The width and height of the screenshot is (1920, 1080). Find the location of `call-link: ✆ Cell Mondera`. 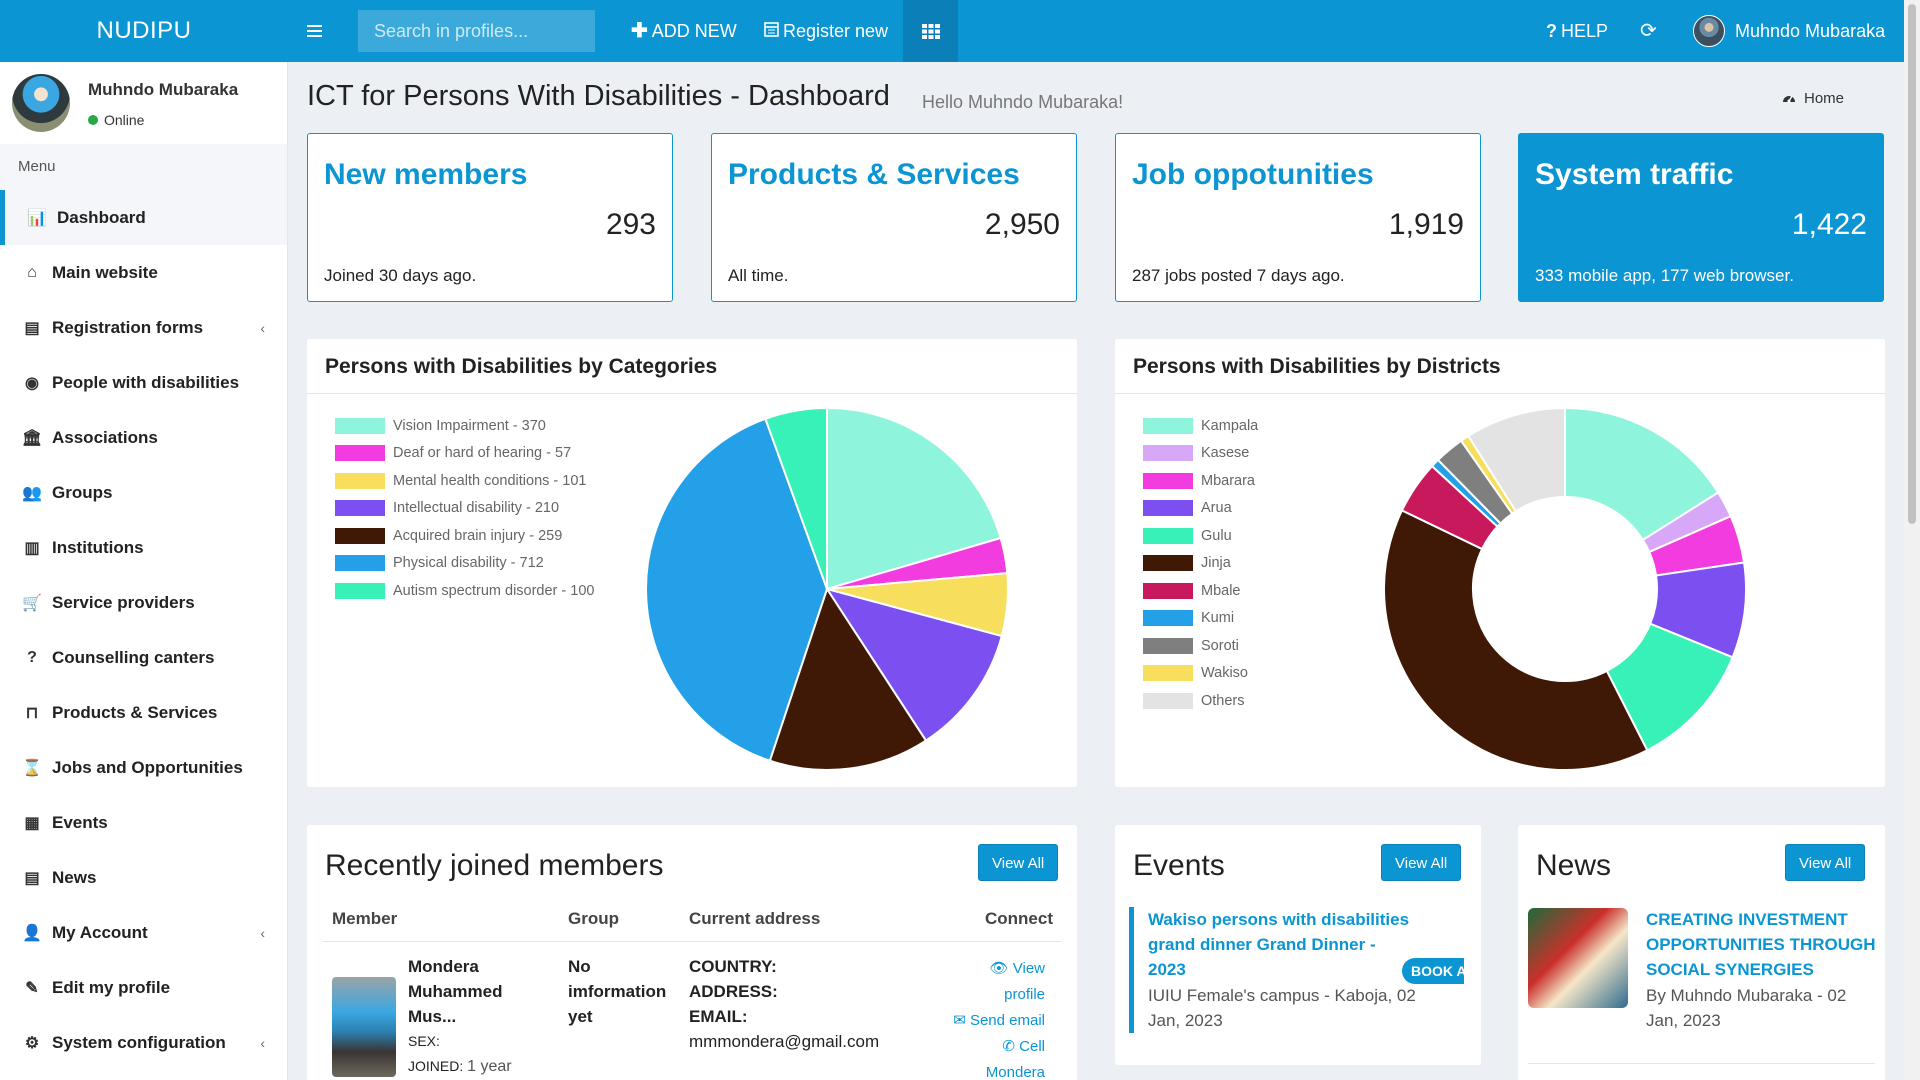

call-link: ✆ Cell Mondera is located at coordinates (996, 1057).